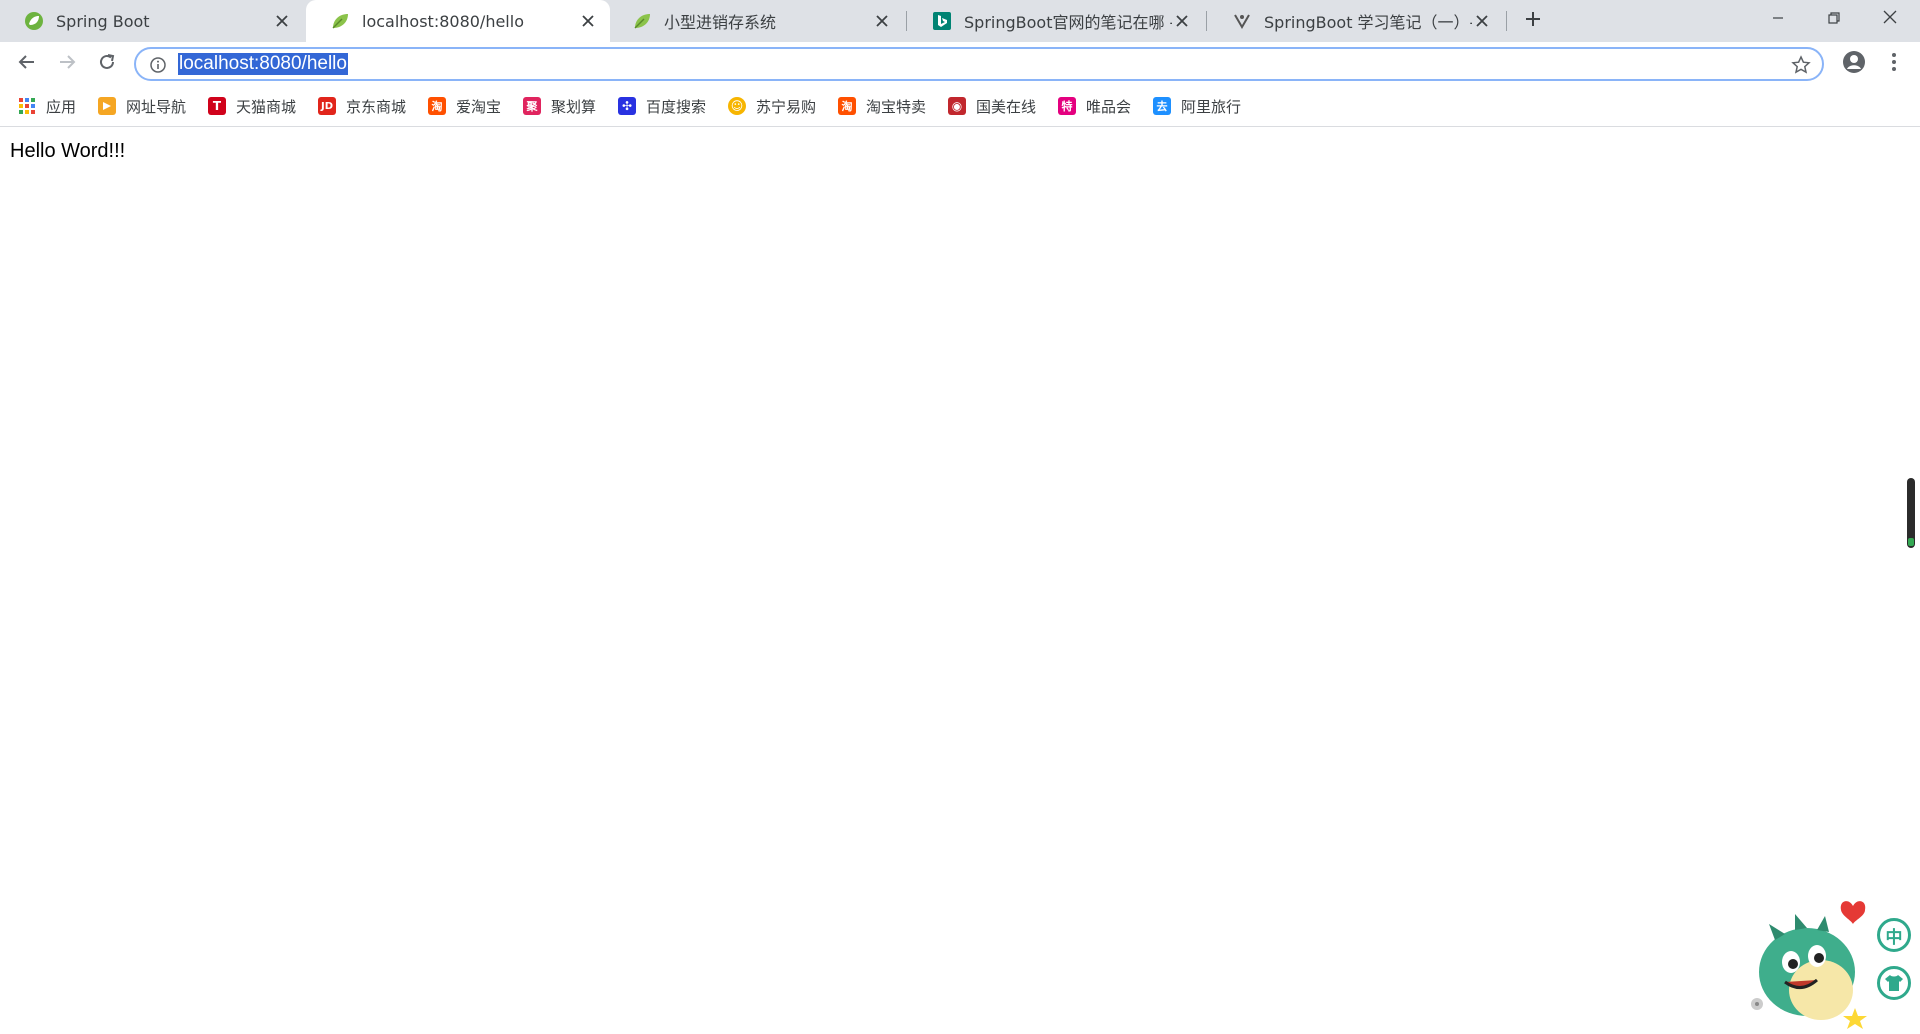  Describe the element at coordinates (957, 106) in the screenshot. I see `gome-icon: ◉` at that location.